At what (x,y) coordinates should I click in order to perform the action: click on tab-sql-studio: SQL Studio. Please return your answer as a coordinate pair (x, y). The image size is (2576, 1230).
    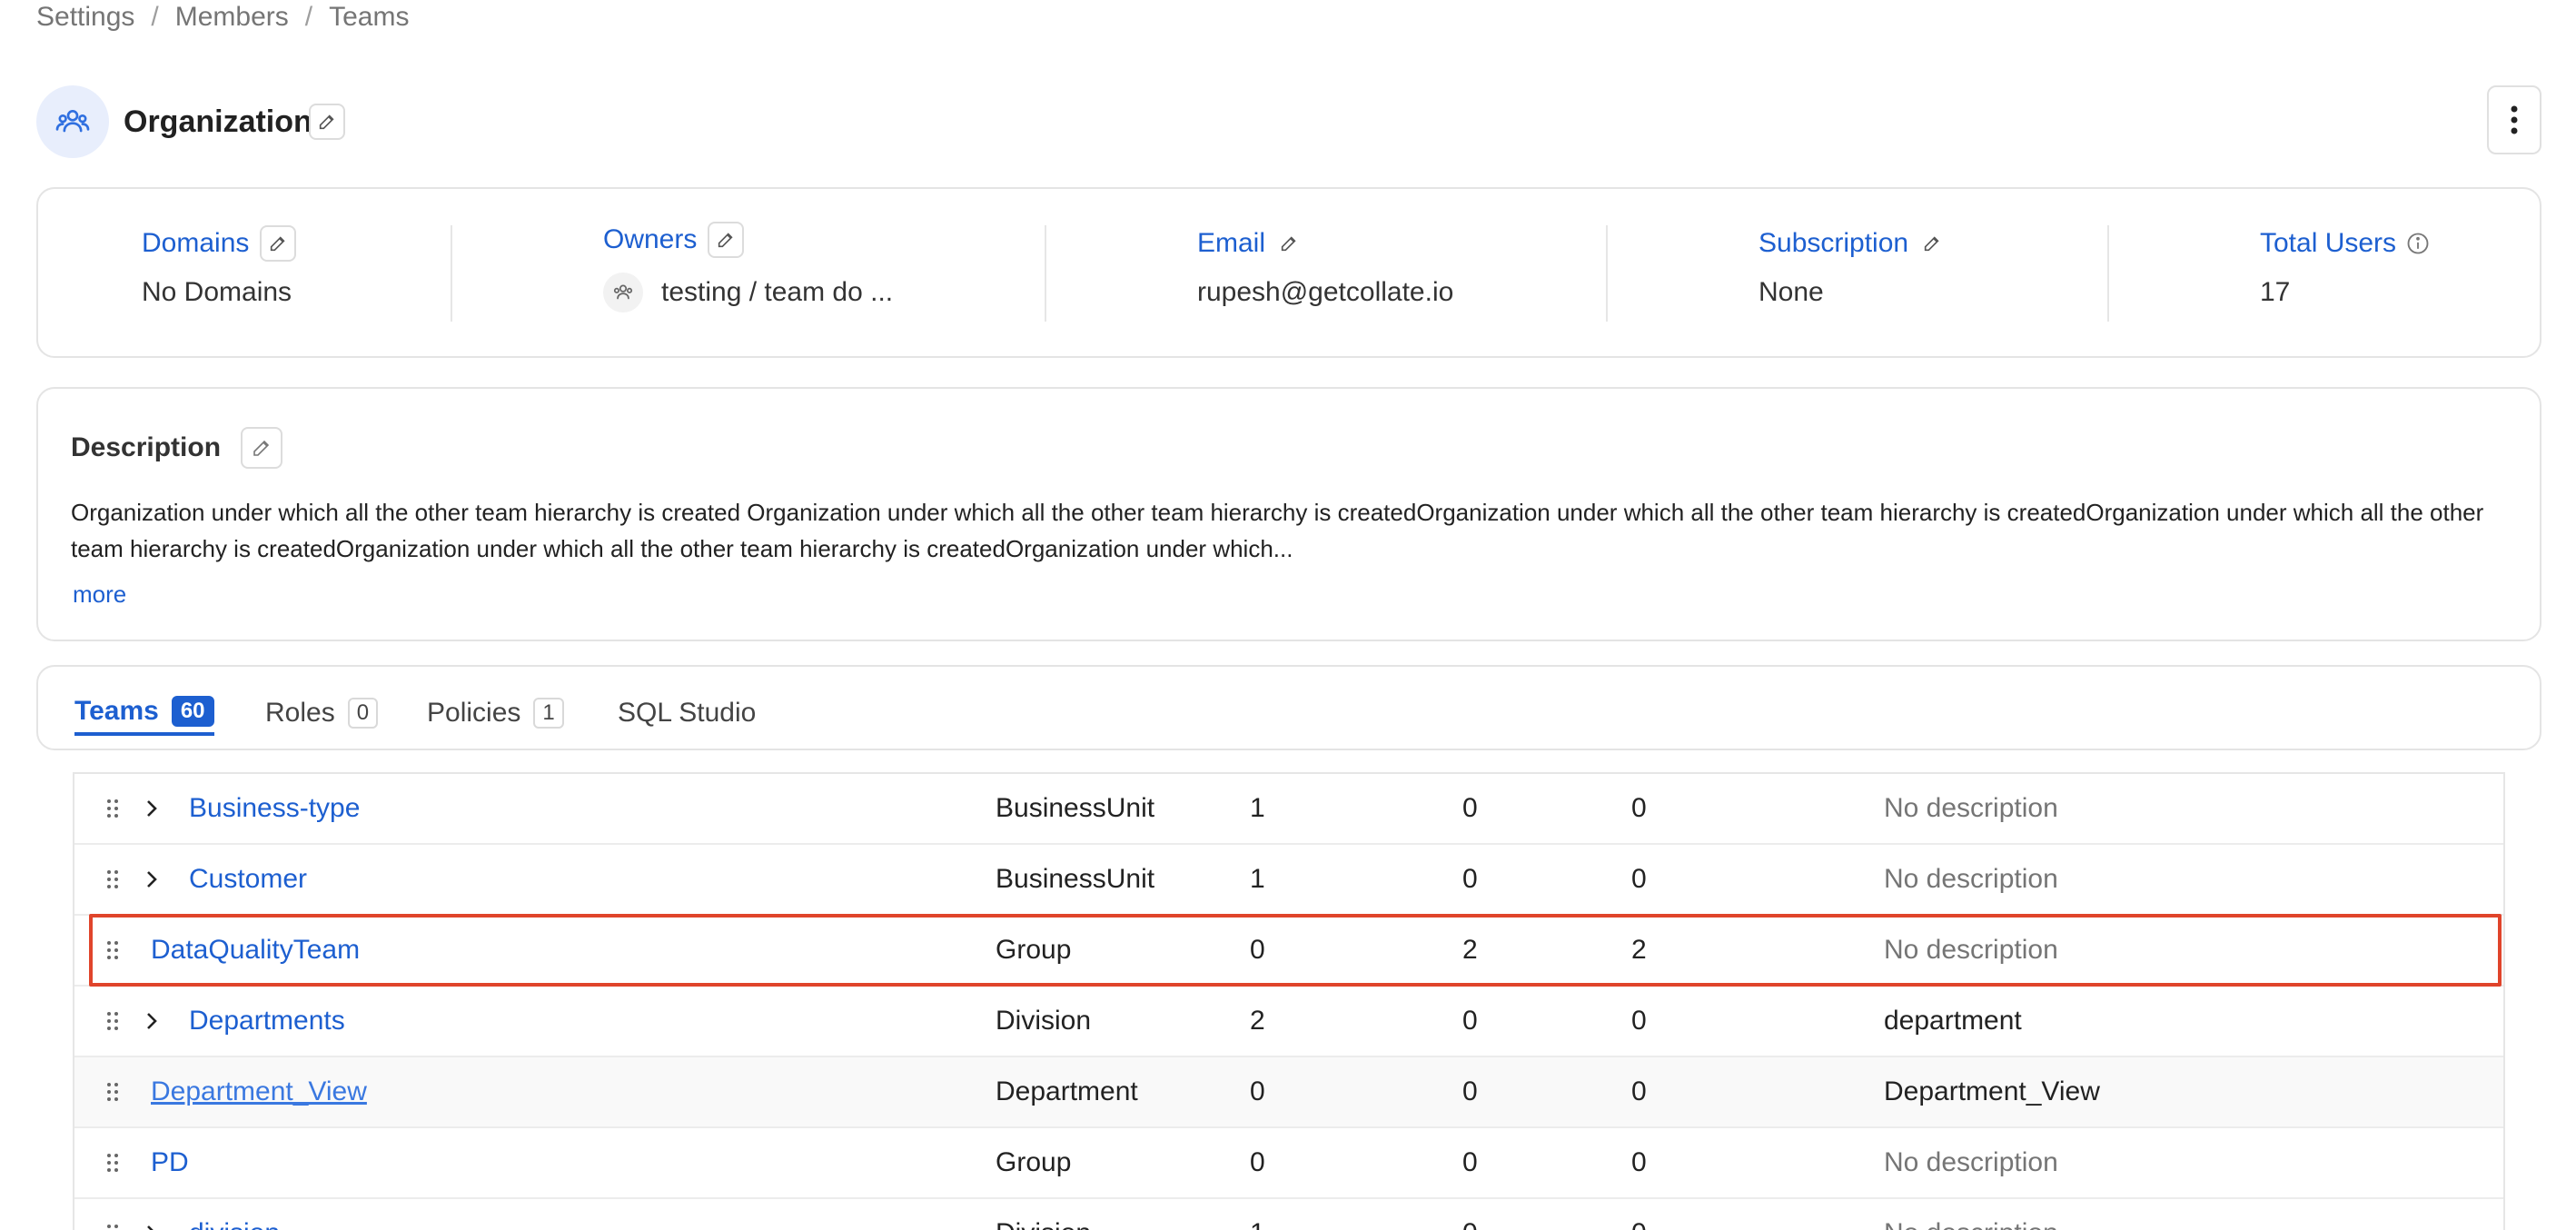
    Looking at the image, I should click on (687, 713).